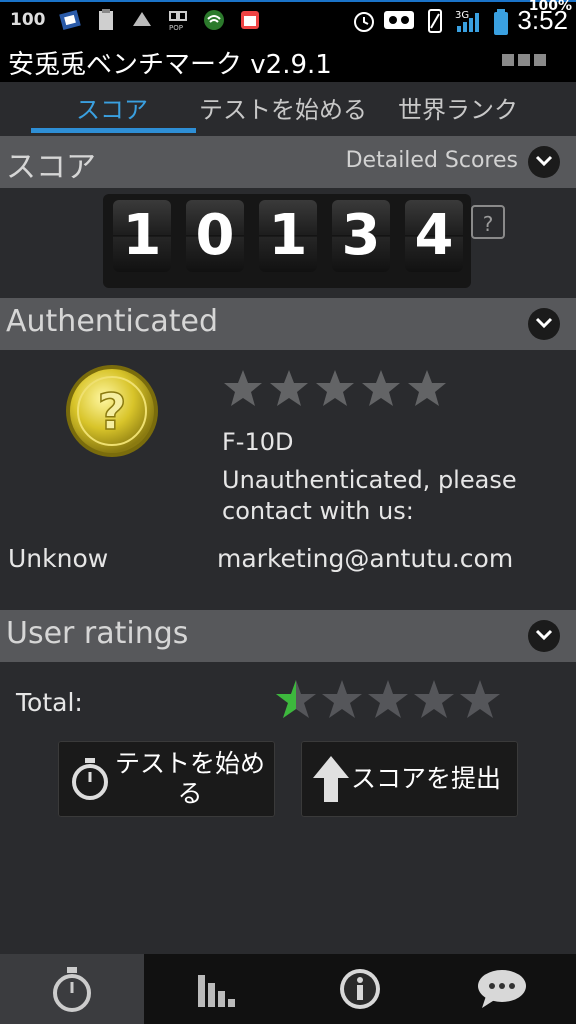  I want to click on auth-message-line1: Unauthenticated, please, so click(369, 480).